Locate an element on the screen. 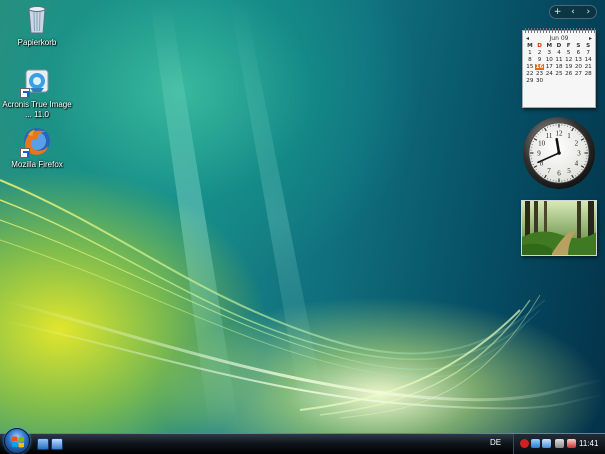  switch-windows-icon is located at coordinates (57, 444).